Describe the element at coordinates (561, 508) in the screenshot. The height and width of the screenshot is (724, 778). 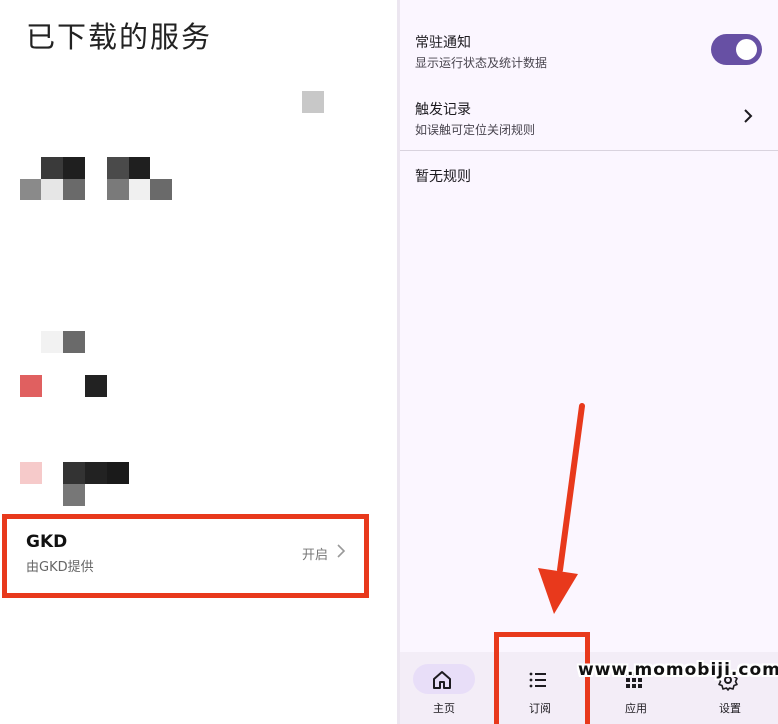
I see `red-arrow-annotation` at that location.